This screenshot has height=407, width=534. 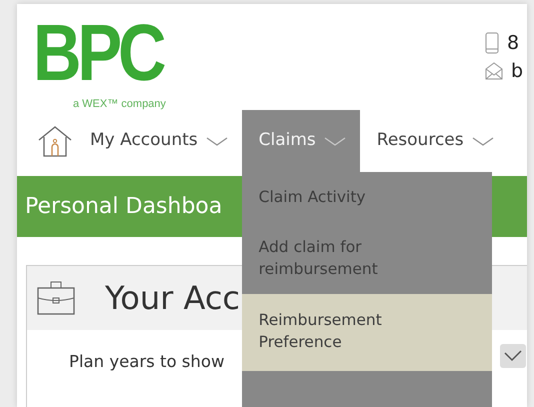 What do you see at coordinates (513, 43) in the screenshot?
I see `phone-number: 8` at bounding box center [513, 43].